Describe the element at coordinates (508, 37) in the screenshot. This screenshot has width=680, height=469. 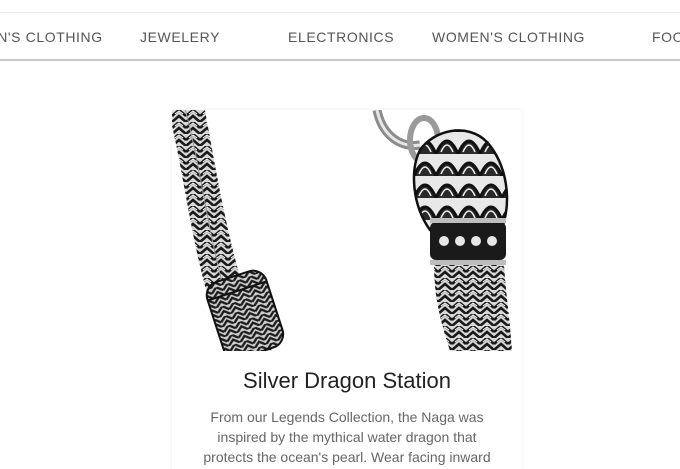
I see `nav-item-womens-clothing: WOMEN'S CLOTHING` at that location.